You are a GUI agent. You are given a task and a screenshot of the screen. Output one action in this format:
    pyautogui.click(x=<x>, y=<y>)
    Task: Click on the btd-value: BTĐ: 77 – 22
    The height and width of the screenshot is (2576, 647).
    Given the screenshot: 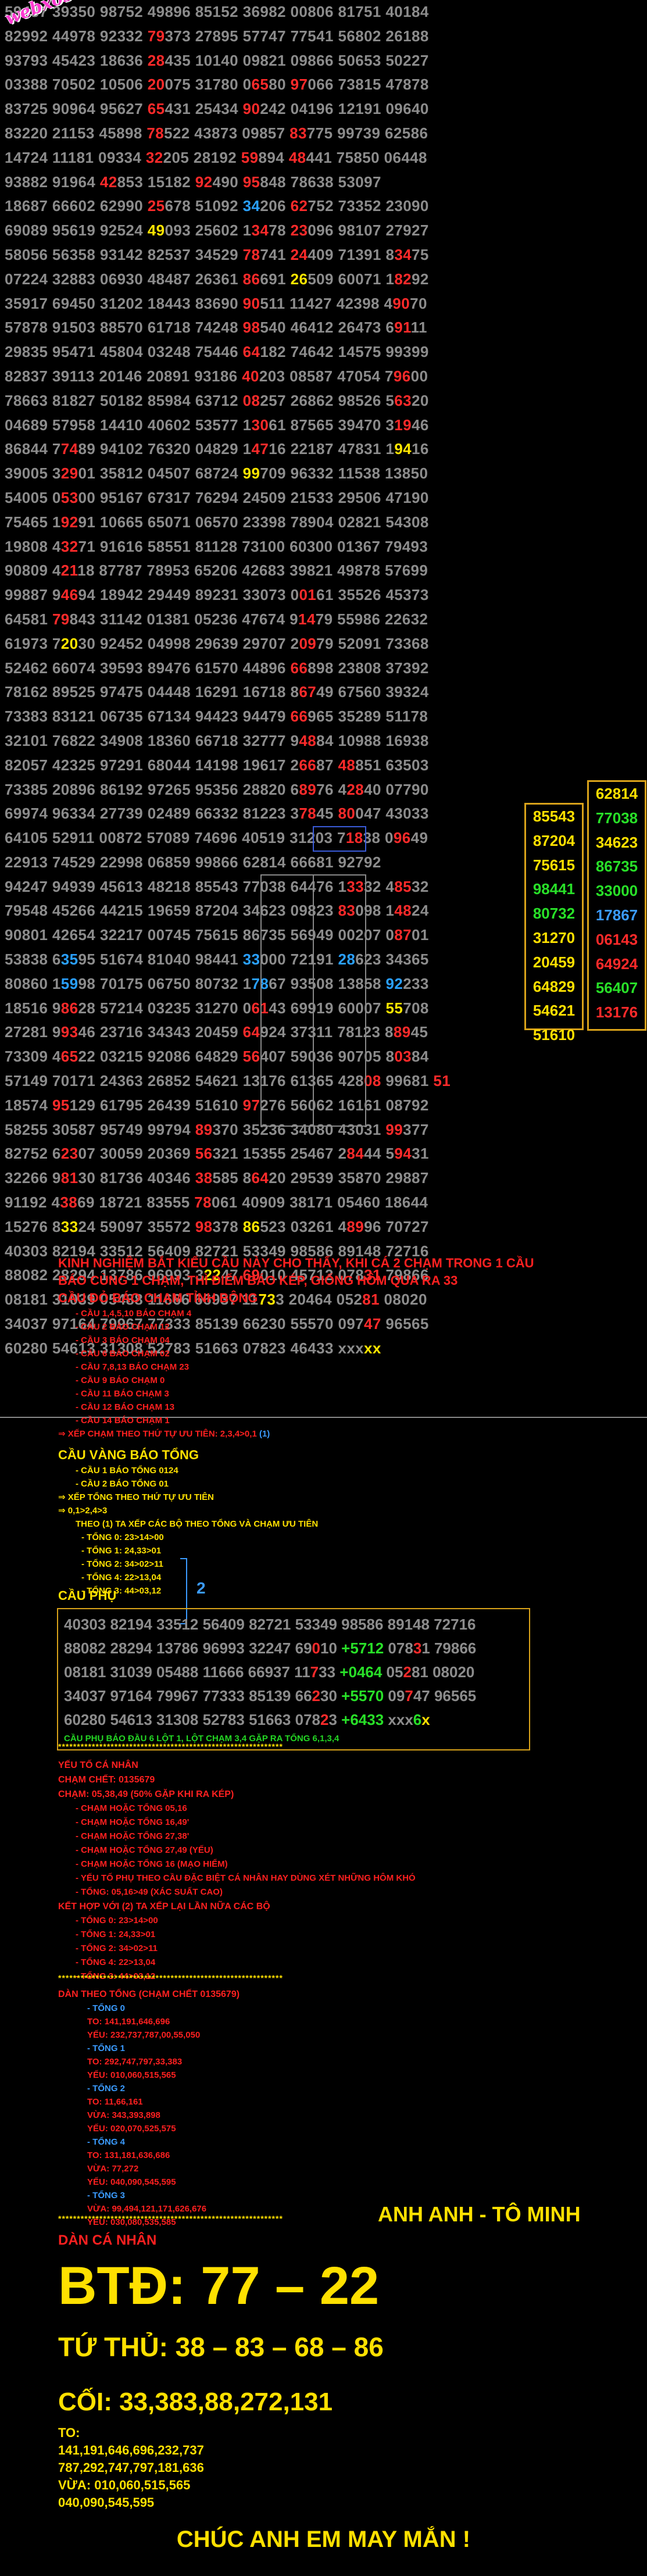 What is the action you would take?
    pyautogui.click(x=219, y=2286)
    